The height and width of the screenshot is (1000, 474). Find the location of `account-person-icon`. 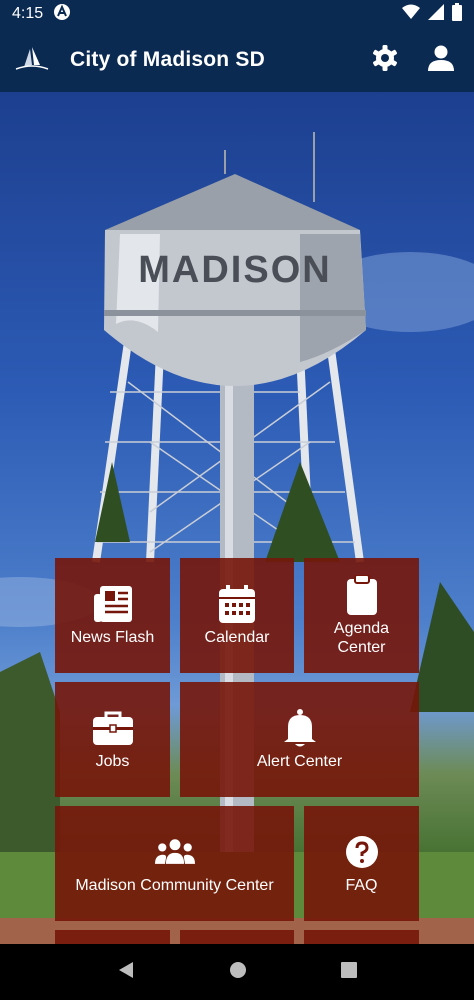

account-person-icon is located at coordinates (441, 60).